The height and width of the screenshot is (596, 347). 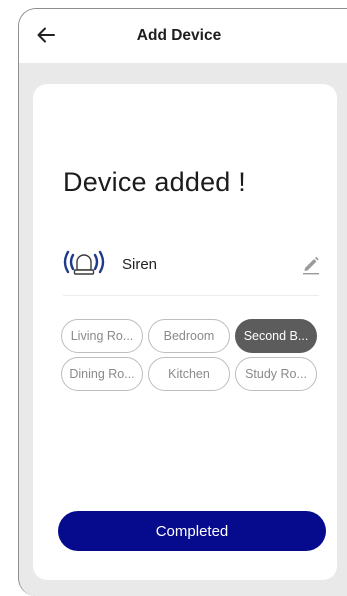 I want to click on pencil-icon, so click(x=311, y=265).